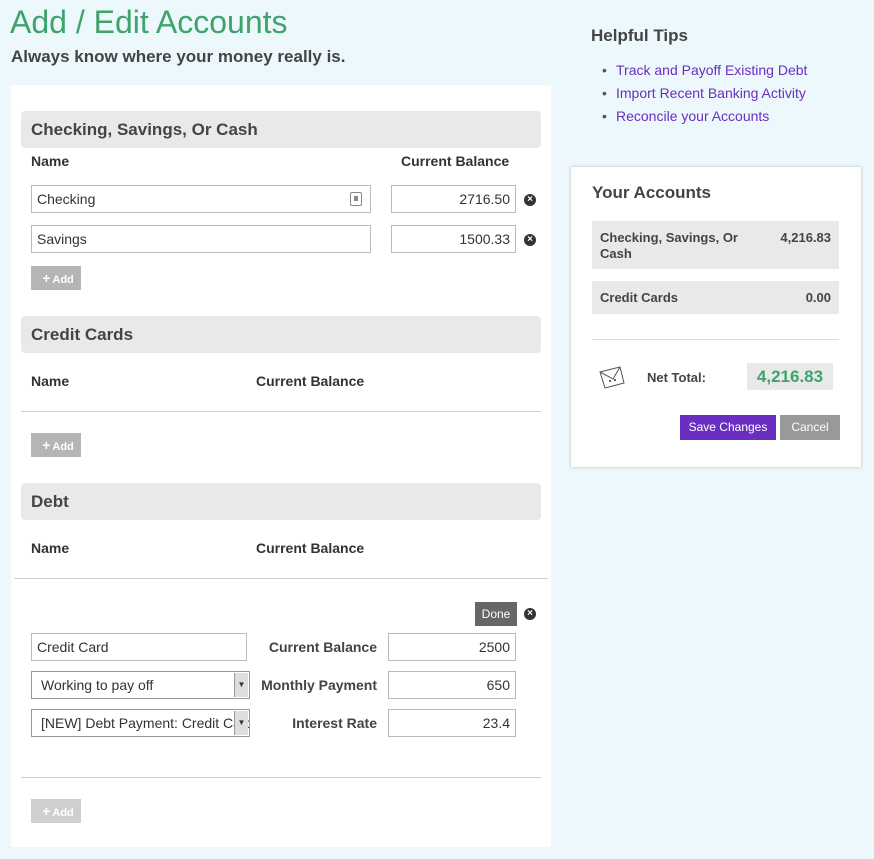 The width and height of the screenshot is (874, 859). Describe the element at coordinates (639, 297) in the screenshot. I see `account-summary-name: Credit Cards` at that location.